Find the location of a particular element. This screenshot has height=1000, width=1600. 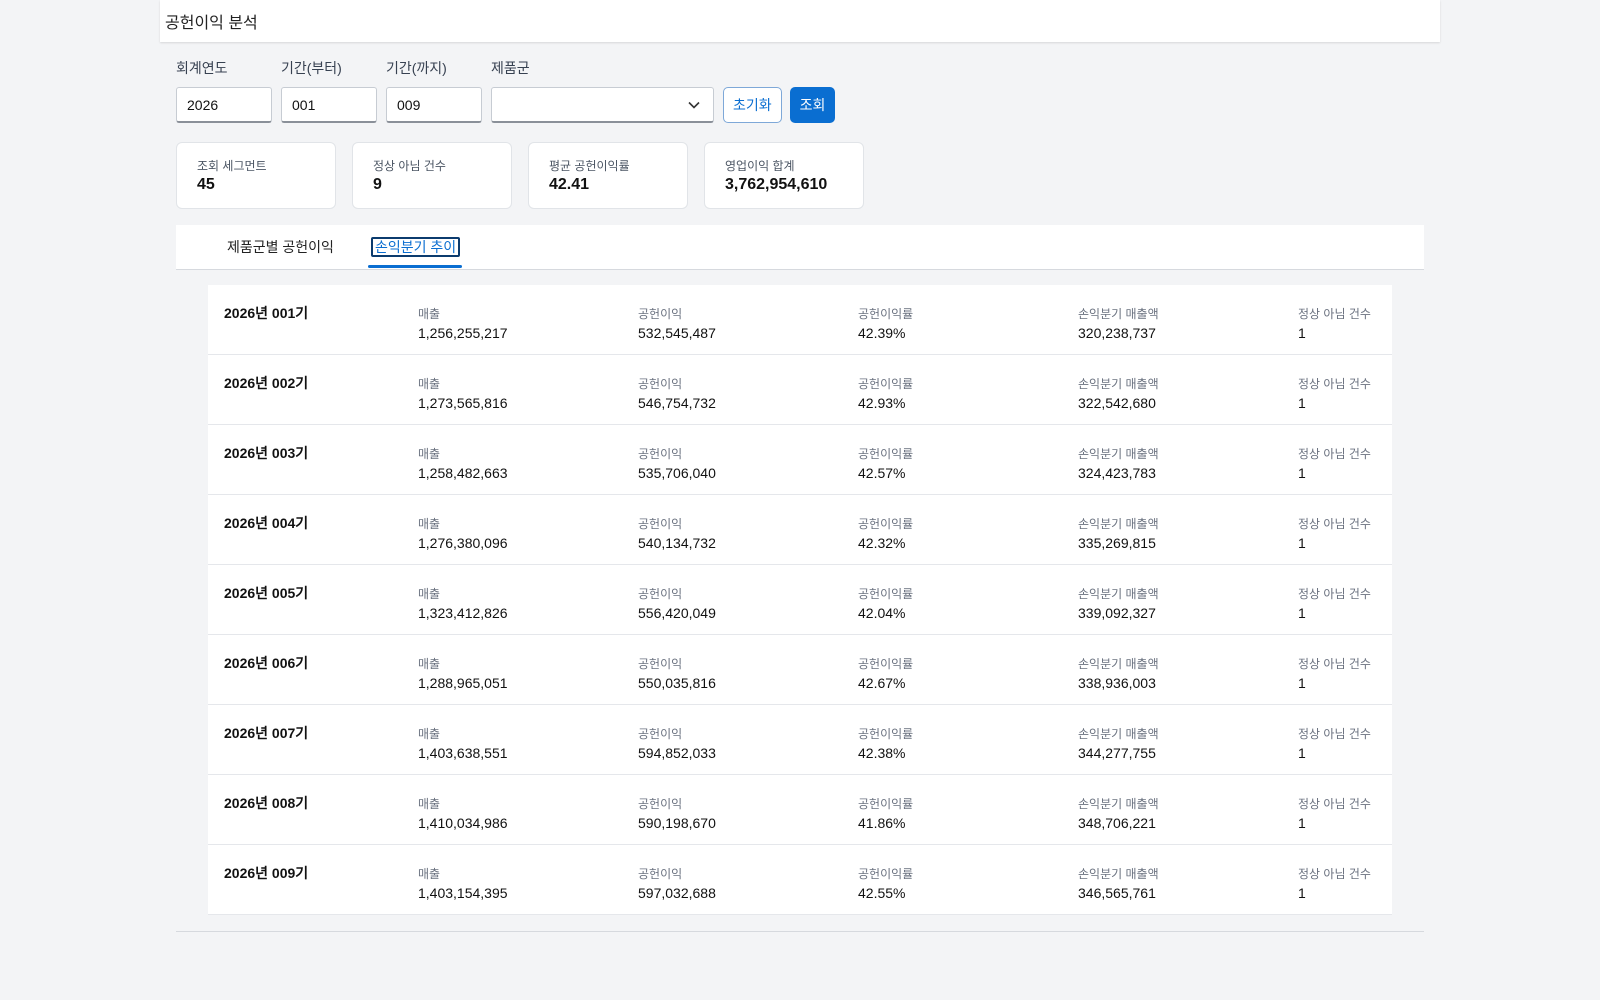

metric-sales: 매출 1,276,380,096 is located at coordinates (463, 533).